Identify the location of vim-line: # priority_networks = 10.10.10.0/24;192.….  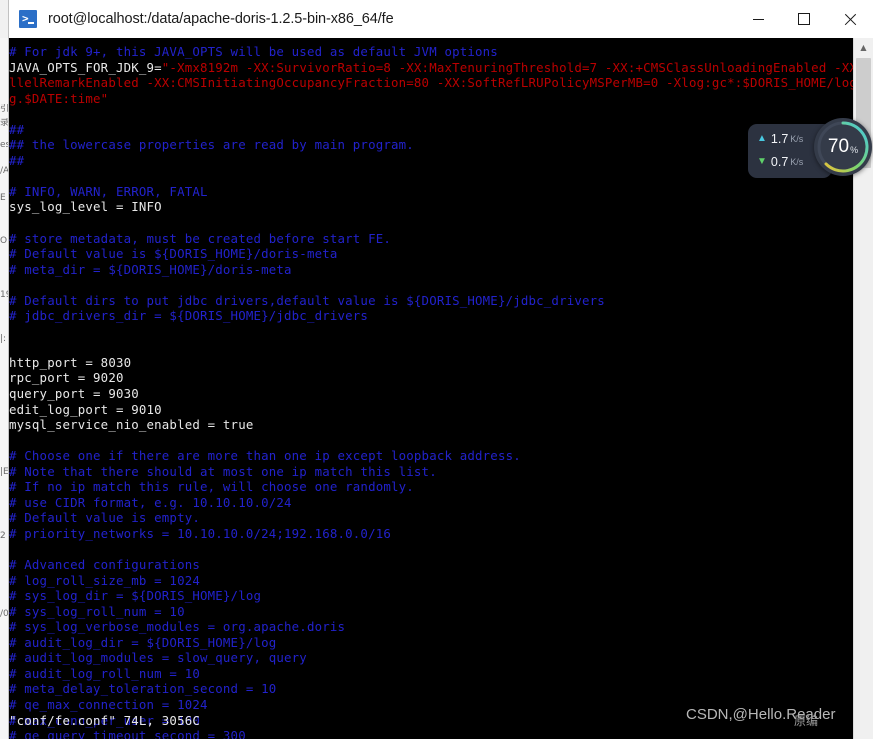
(200, 533).